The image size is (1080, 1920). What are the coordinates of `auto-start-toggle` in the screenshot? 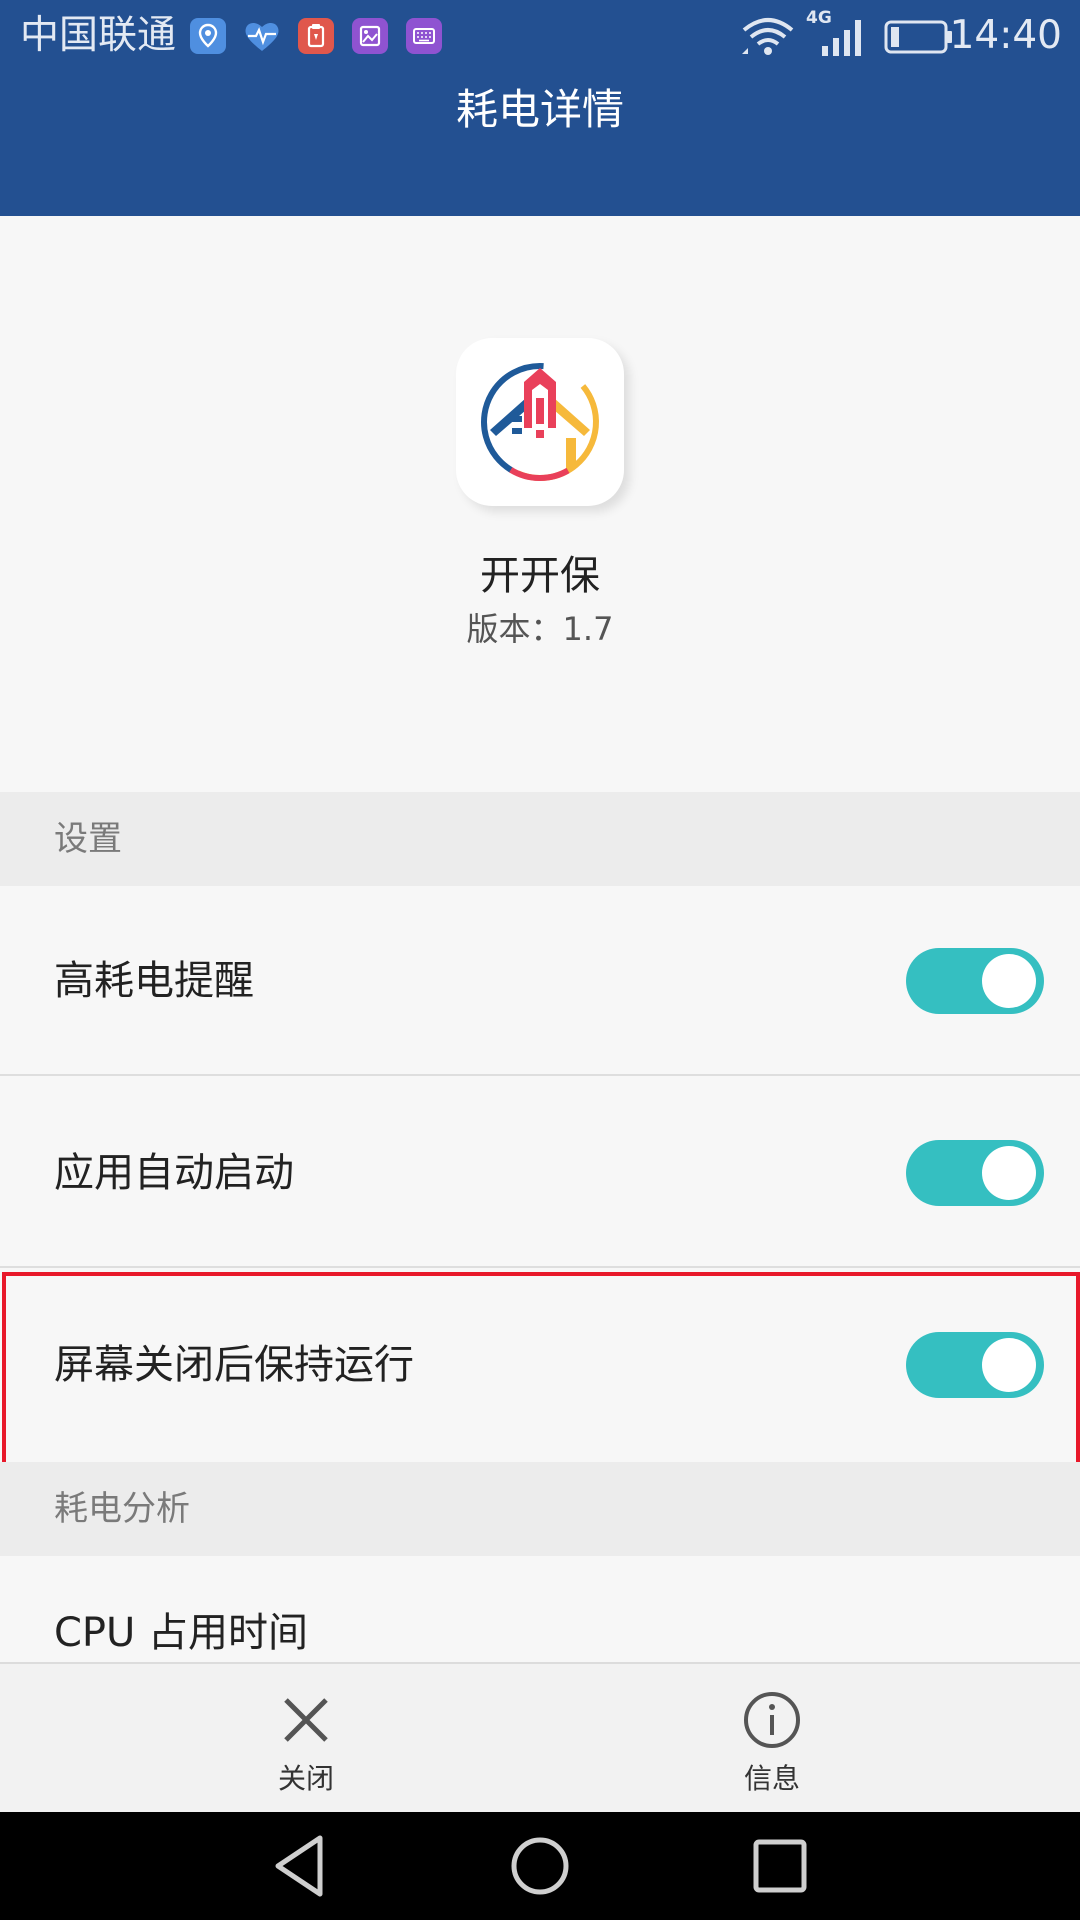 It's located at (975, 1173).